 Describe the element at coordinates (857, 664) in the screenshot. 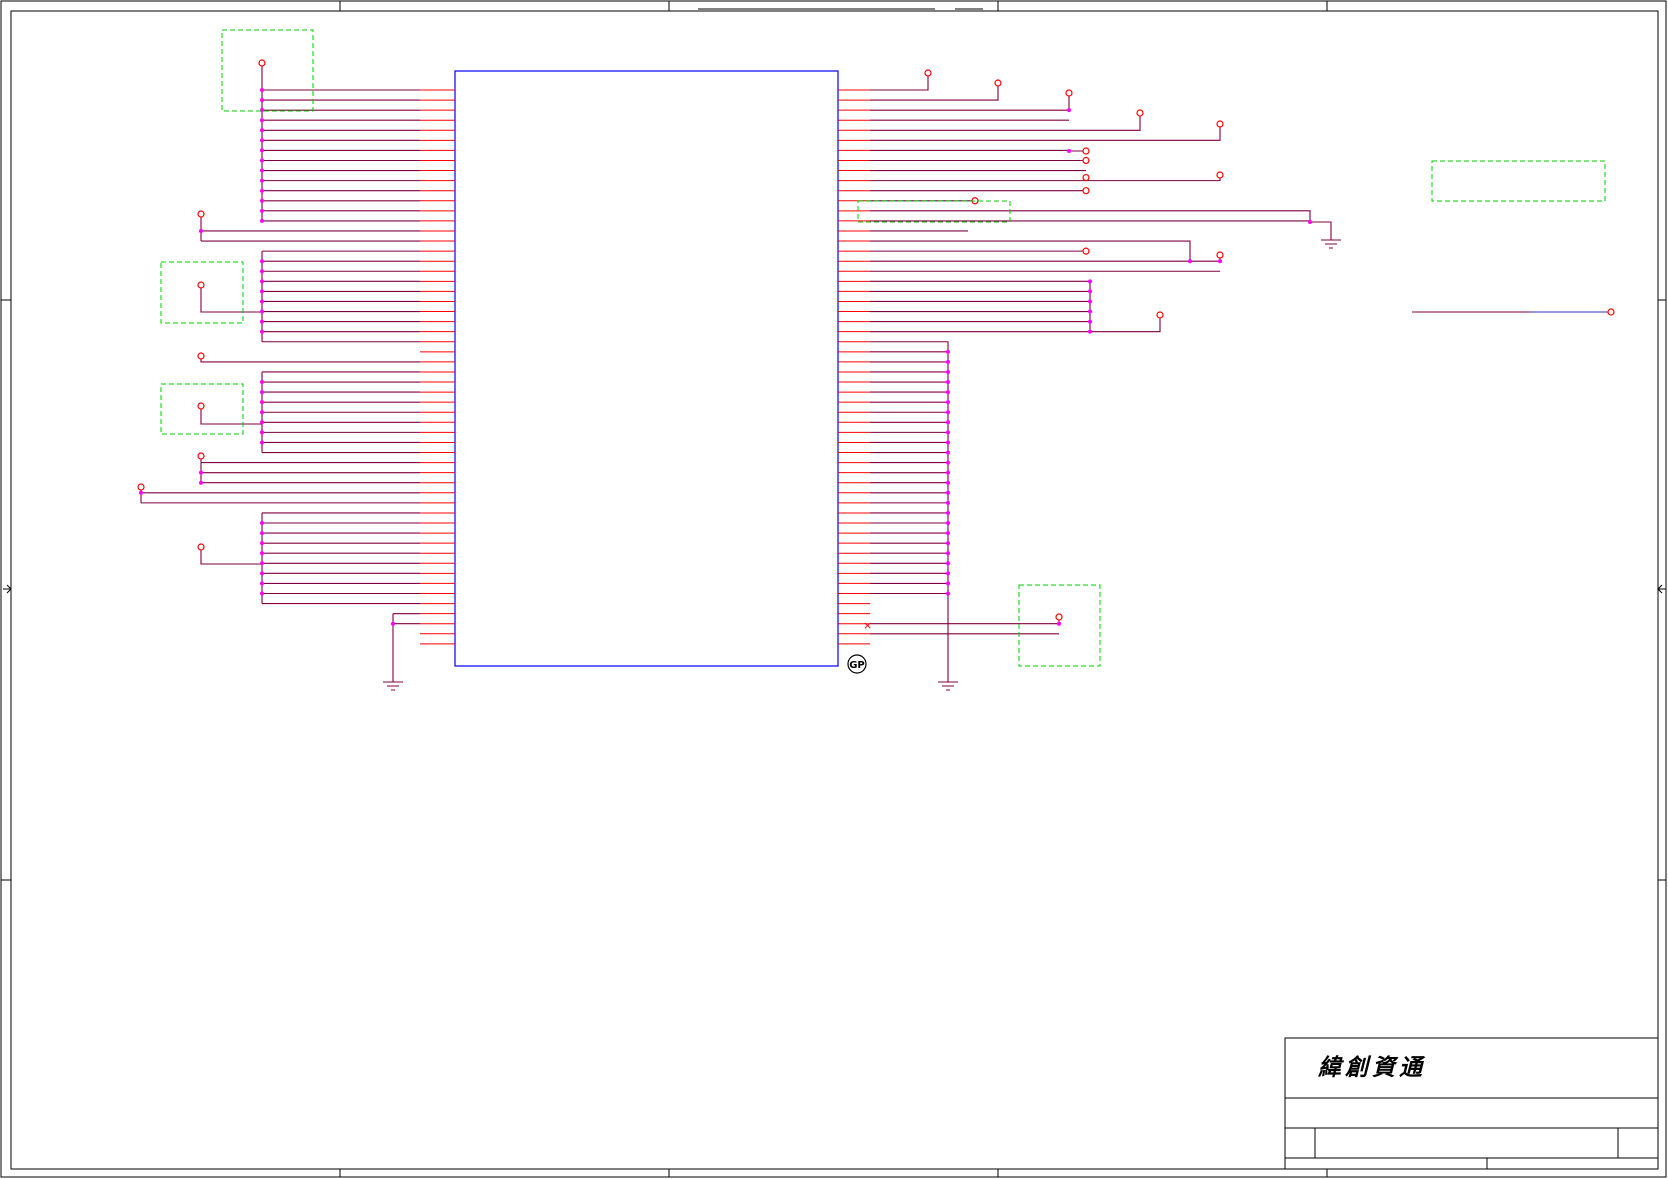

I see `green-part-badge: GP` at that location.